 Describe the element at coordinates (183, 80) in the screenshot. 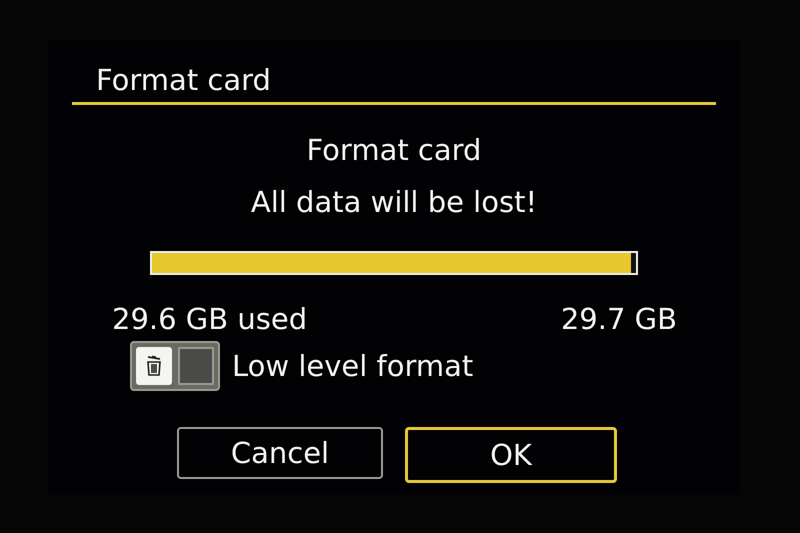

I see `screen-title: Format card` at that location.